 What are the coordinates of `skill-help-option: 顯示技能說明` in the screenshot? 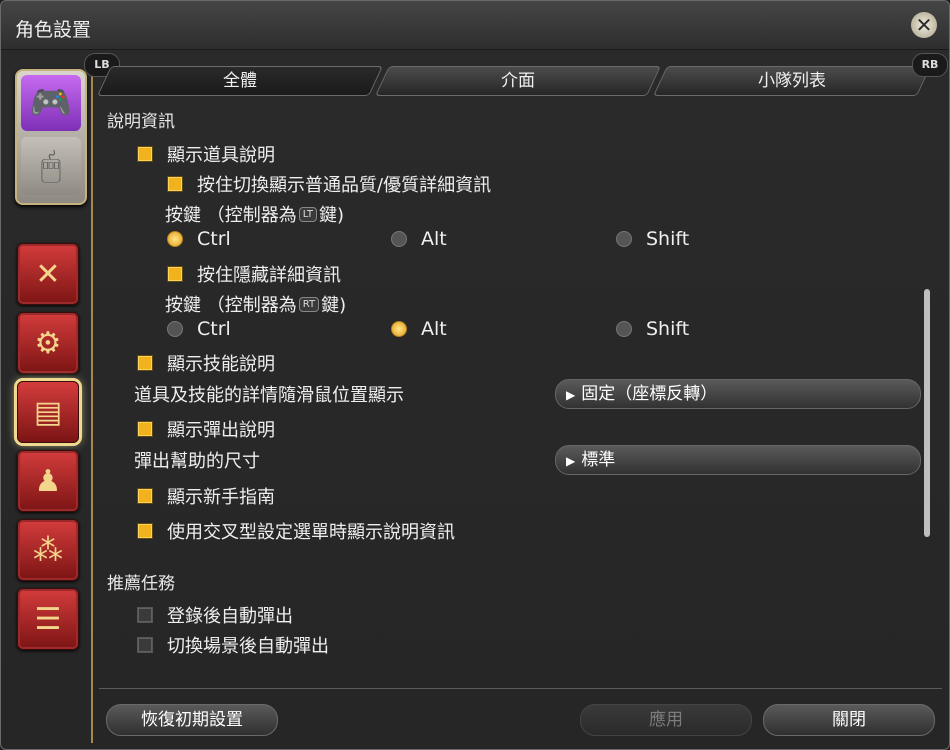 It's located at (206, 363).